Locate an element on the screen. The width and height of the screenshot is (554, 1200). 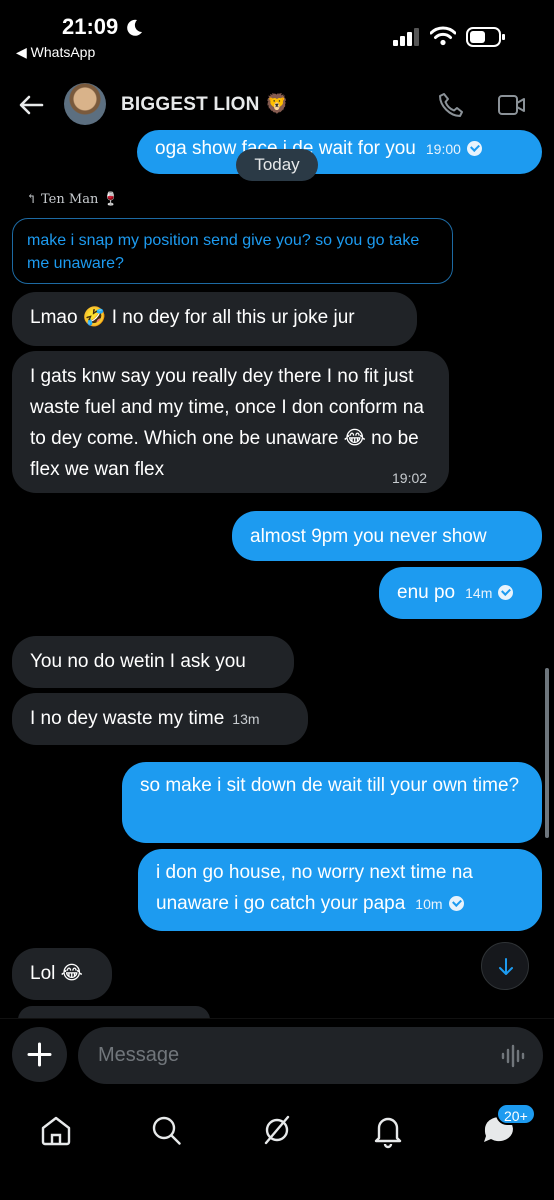
home-icon is located at coordinates (56, 1131).